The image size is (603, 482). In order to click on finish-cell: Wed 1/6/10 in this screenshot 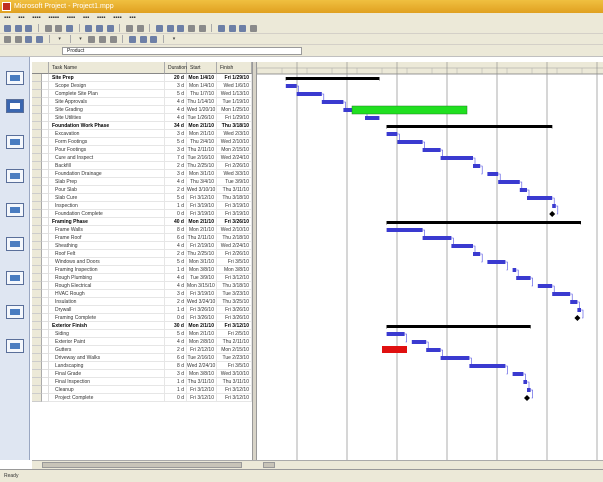, I will do `click(234, 86)`.